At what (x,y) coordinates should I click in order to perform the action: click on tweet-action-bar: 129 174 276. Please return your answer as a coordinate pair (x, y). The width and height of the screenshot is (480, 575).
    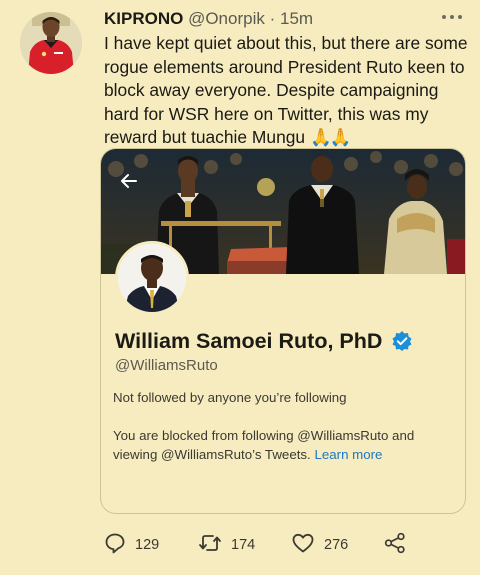
    Looking at the image, I should click on (240, 545).